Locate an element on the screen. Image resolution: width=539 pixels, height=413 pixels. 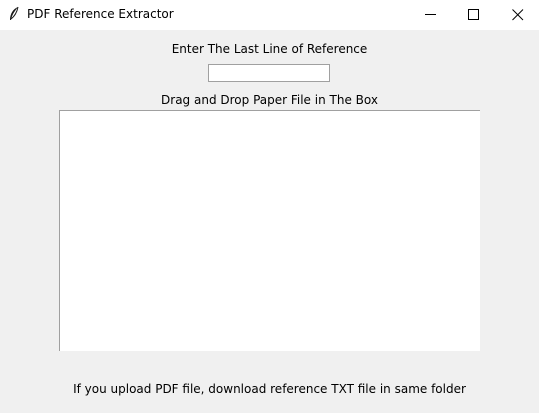
minimize-button is located at coordinates (431, 15).